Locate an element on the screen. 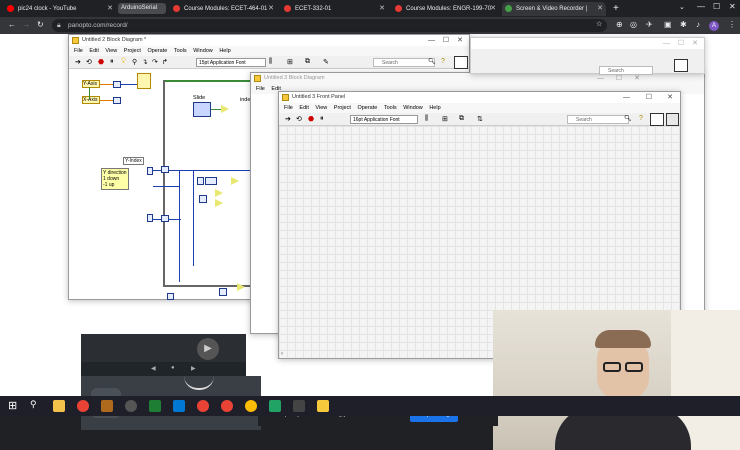 The height and width of the screenshot is (450, 740). tab-youtube: pic24 clock - YouTube ✕ is located at coordinates (60, 9).